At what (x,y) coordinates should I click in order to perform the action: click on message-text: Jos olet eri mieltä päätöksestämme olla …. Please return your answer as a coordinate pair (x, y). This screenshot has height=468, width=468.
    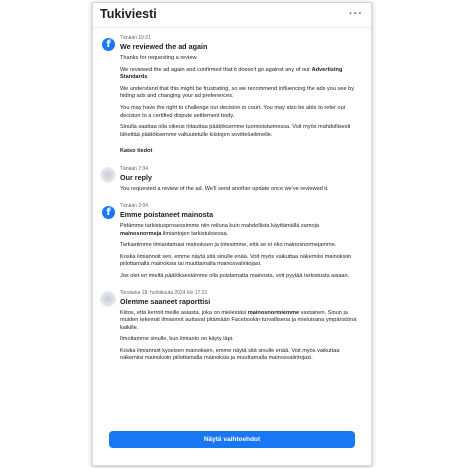
    Looking at the image, I should click on (235, 275).